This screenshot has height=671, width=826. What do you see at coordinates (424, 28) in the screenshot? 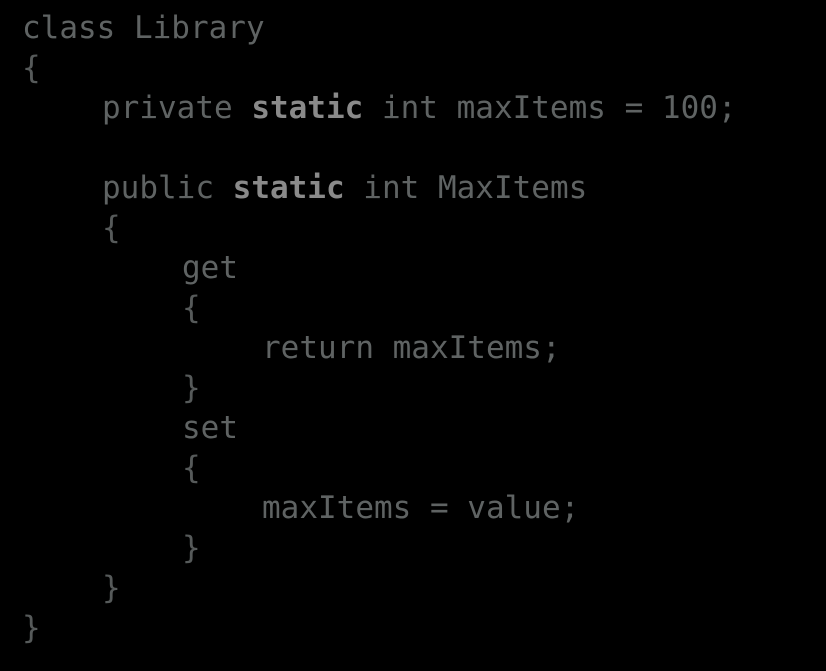
I see `code-line-0: class Library` at bounding box center [424, 28].